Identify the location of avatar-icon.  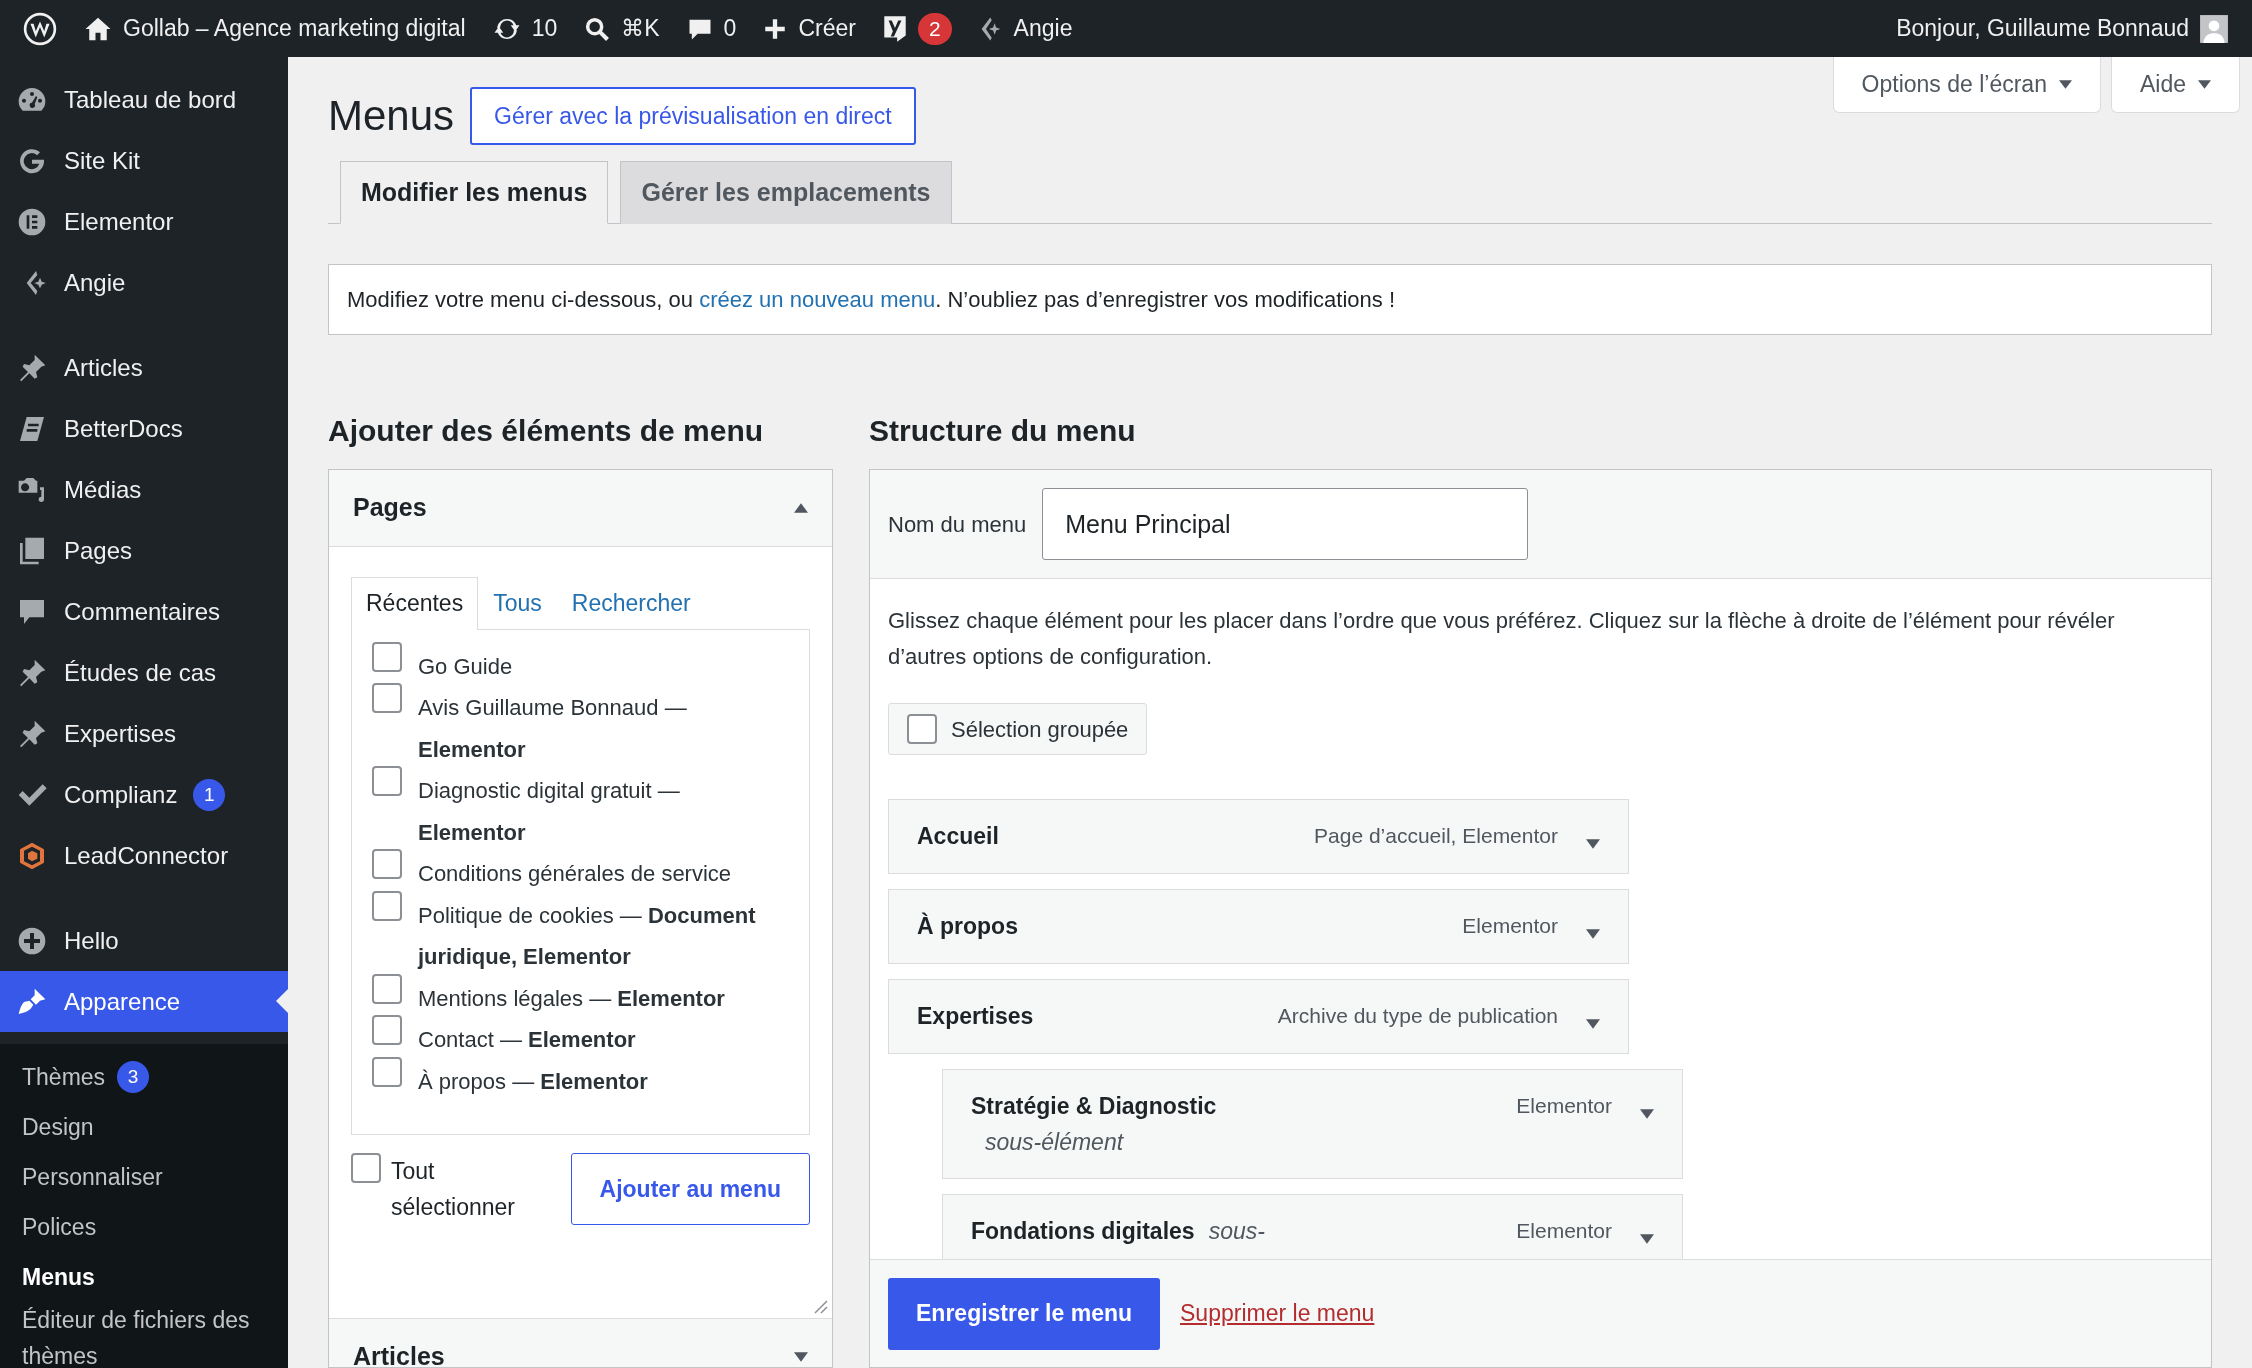
(2214, 28).